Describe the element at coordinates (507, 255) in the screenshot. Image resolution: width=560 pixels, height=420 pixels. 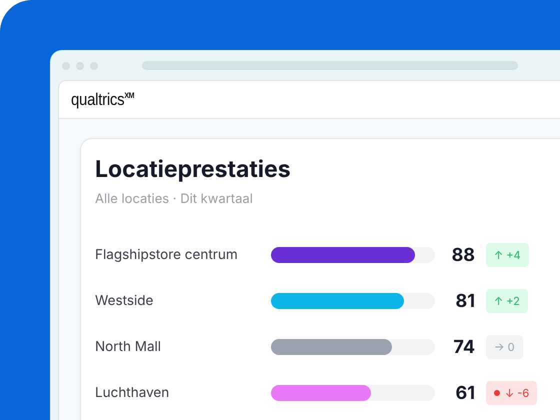
I see `delta-badge: ↑ +4` at that location.